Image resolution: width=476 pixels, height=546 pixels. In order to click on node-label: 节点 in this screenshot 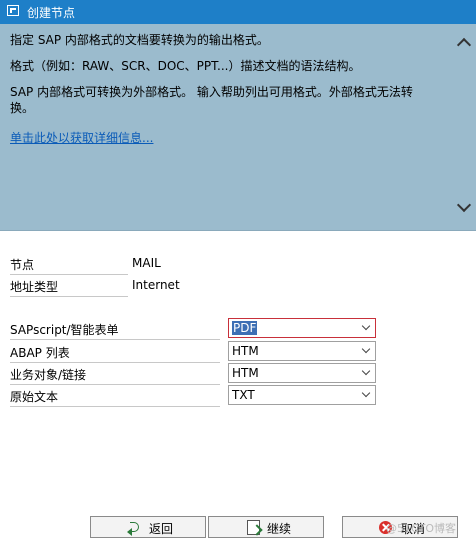, I will do `click(69, 265)`.